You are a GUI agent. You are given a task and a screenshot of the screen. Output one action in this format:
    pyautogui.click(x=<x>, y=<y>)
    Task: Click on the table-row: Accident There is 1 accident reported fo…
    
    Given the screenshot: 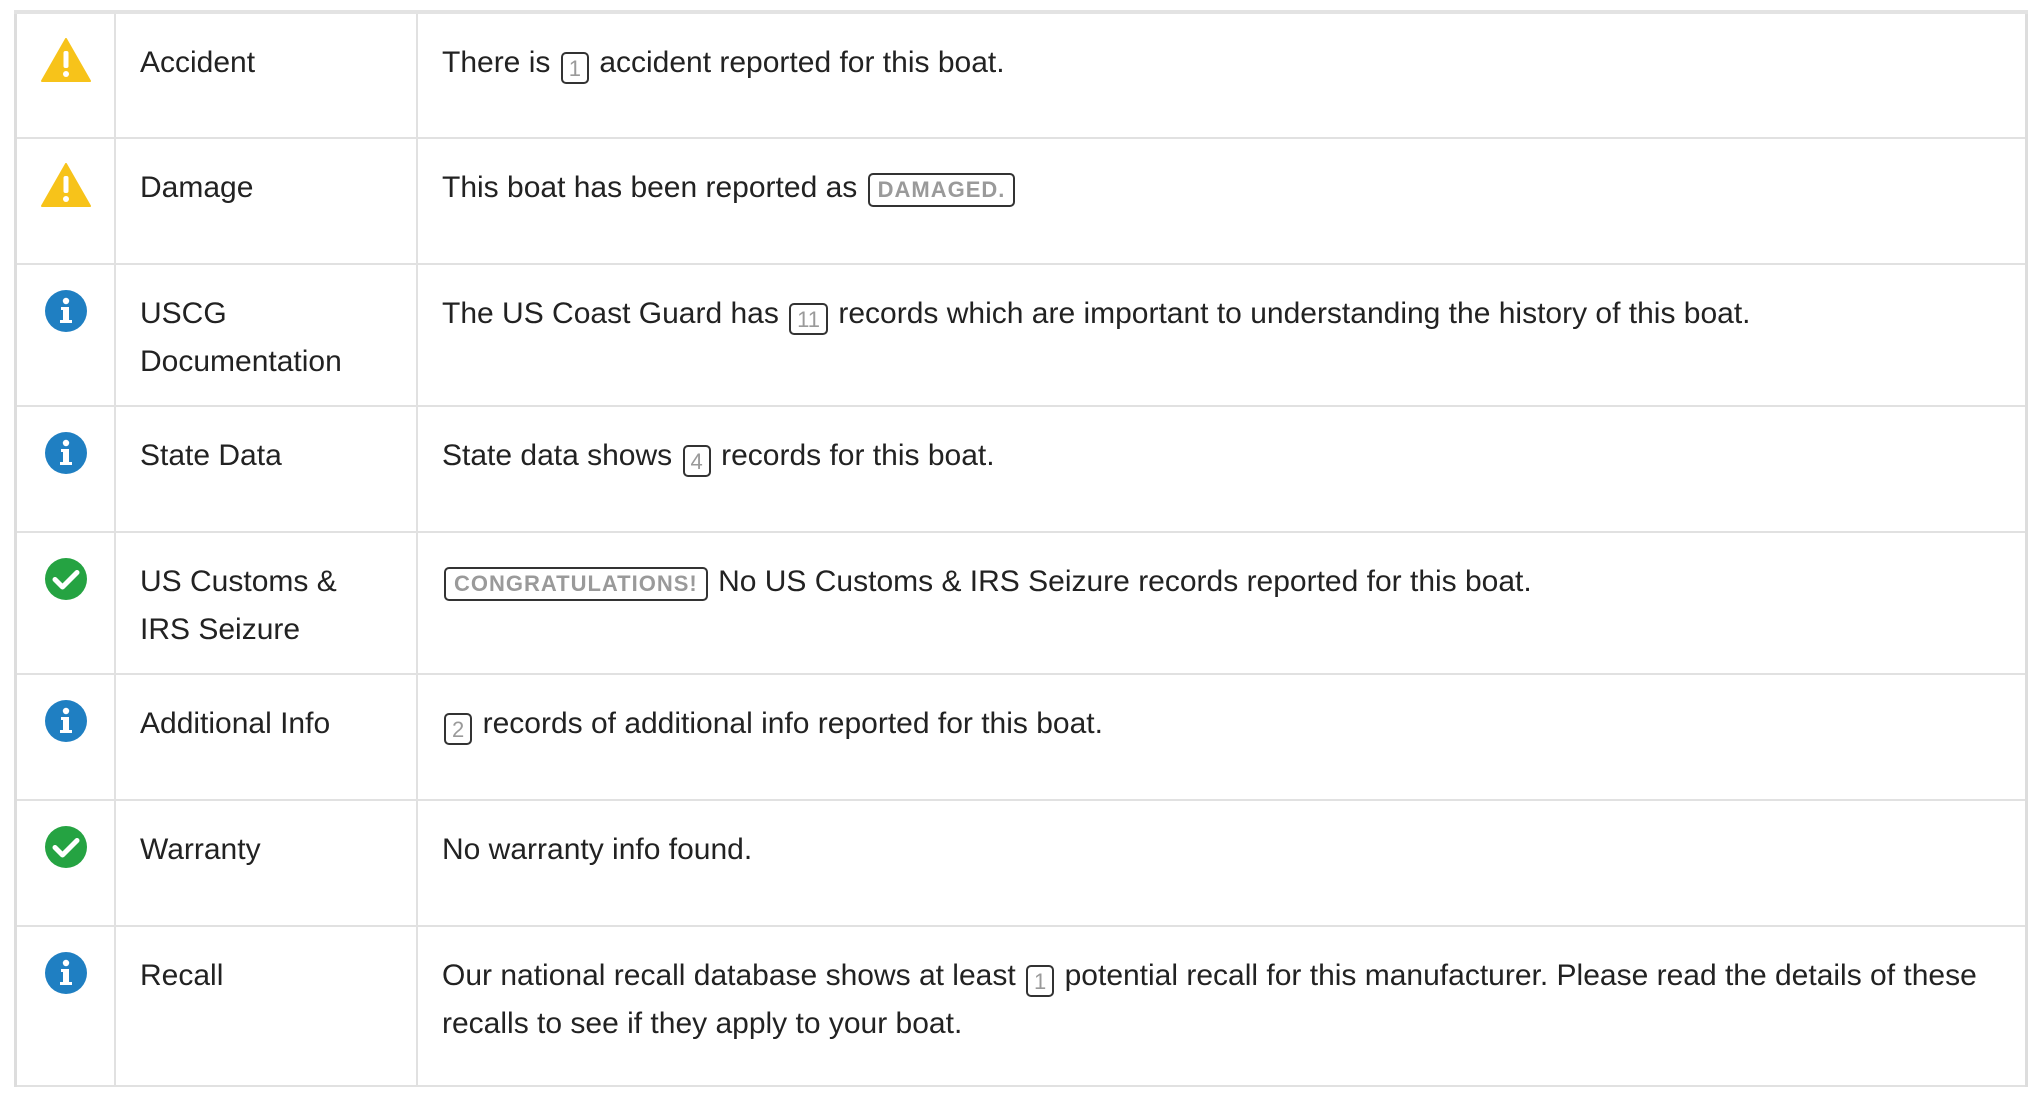 What is the action you would take?
    pyautogui.click(x=1021, y=75)
    